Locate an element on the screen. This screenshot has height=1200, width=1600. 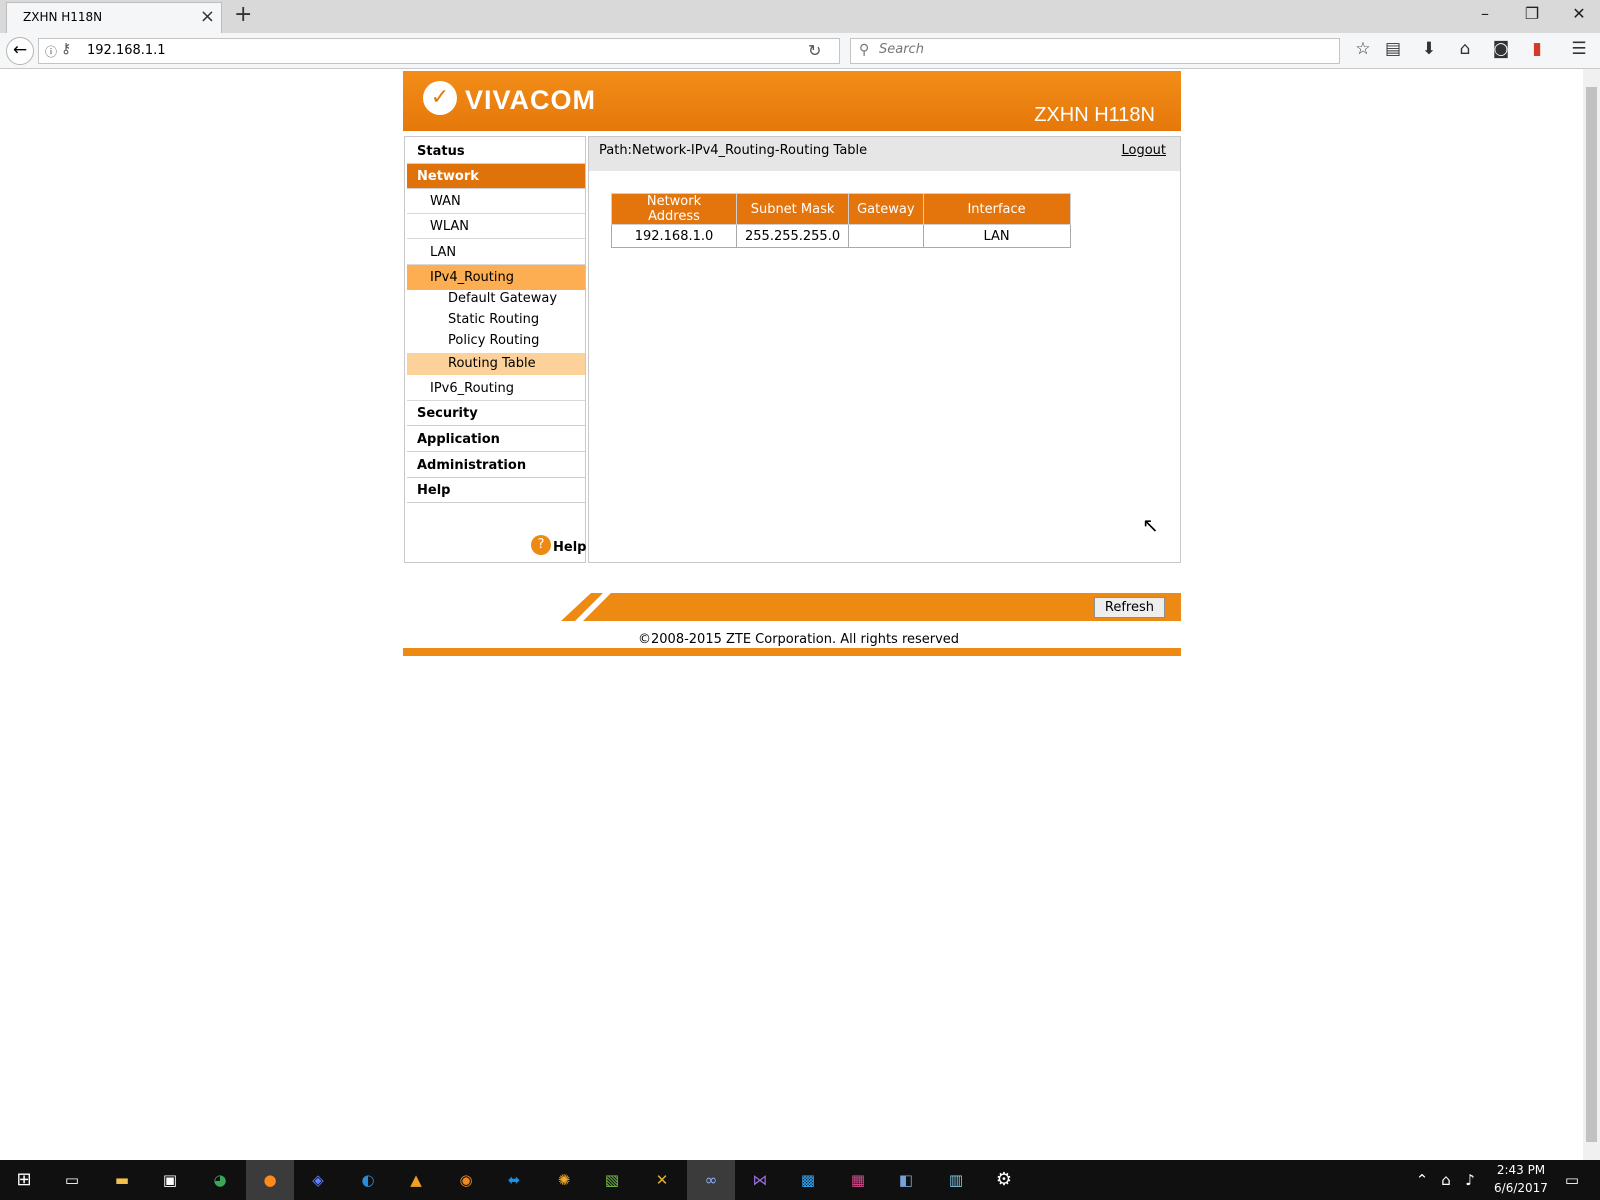
file-explorer-icon: ▬ is located at coordinates (122, 1180).